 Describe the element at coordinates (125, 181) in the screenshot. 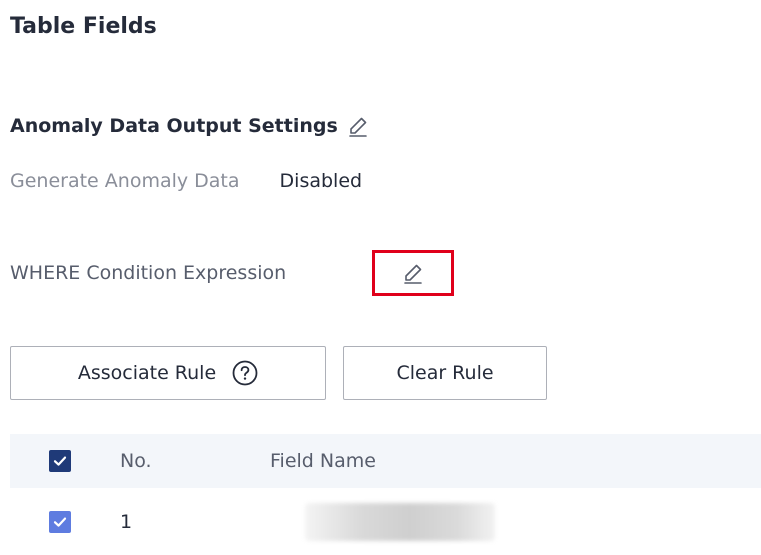

I see `generate-anomaly-label: Generate Anomaly Data` at that location.